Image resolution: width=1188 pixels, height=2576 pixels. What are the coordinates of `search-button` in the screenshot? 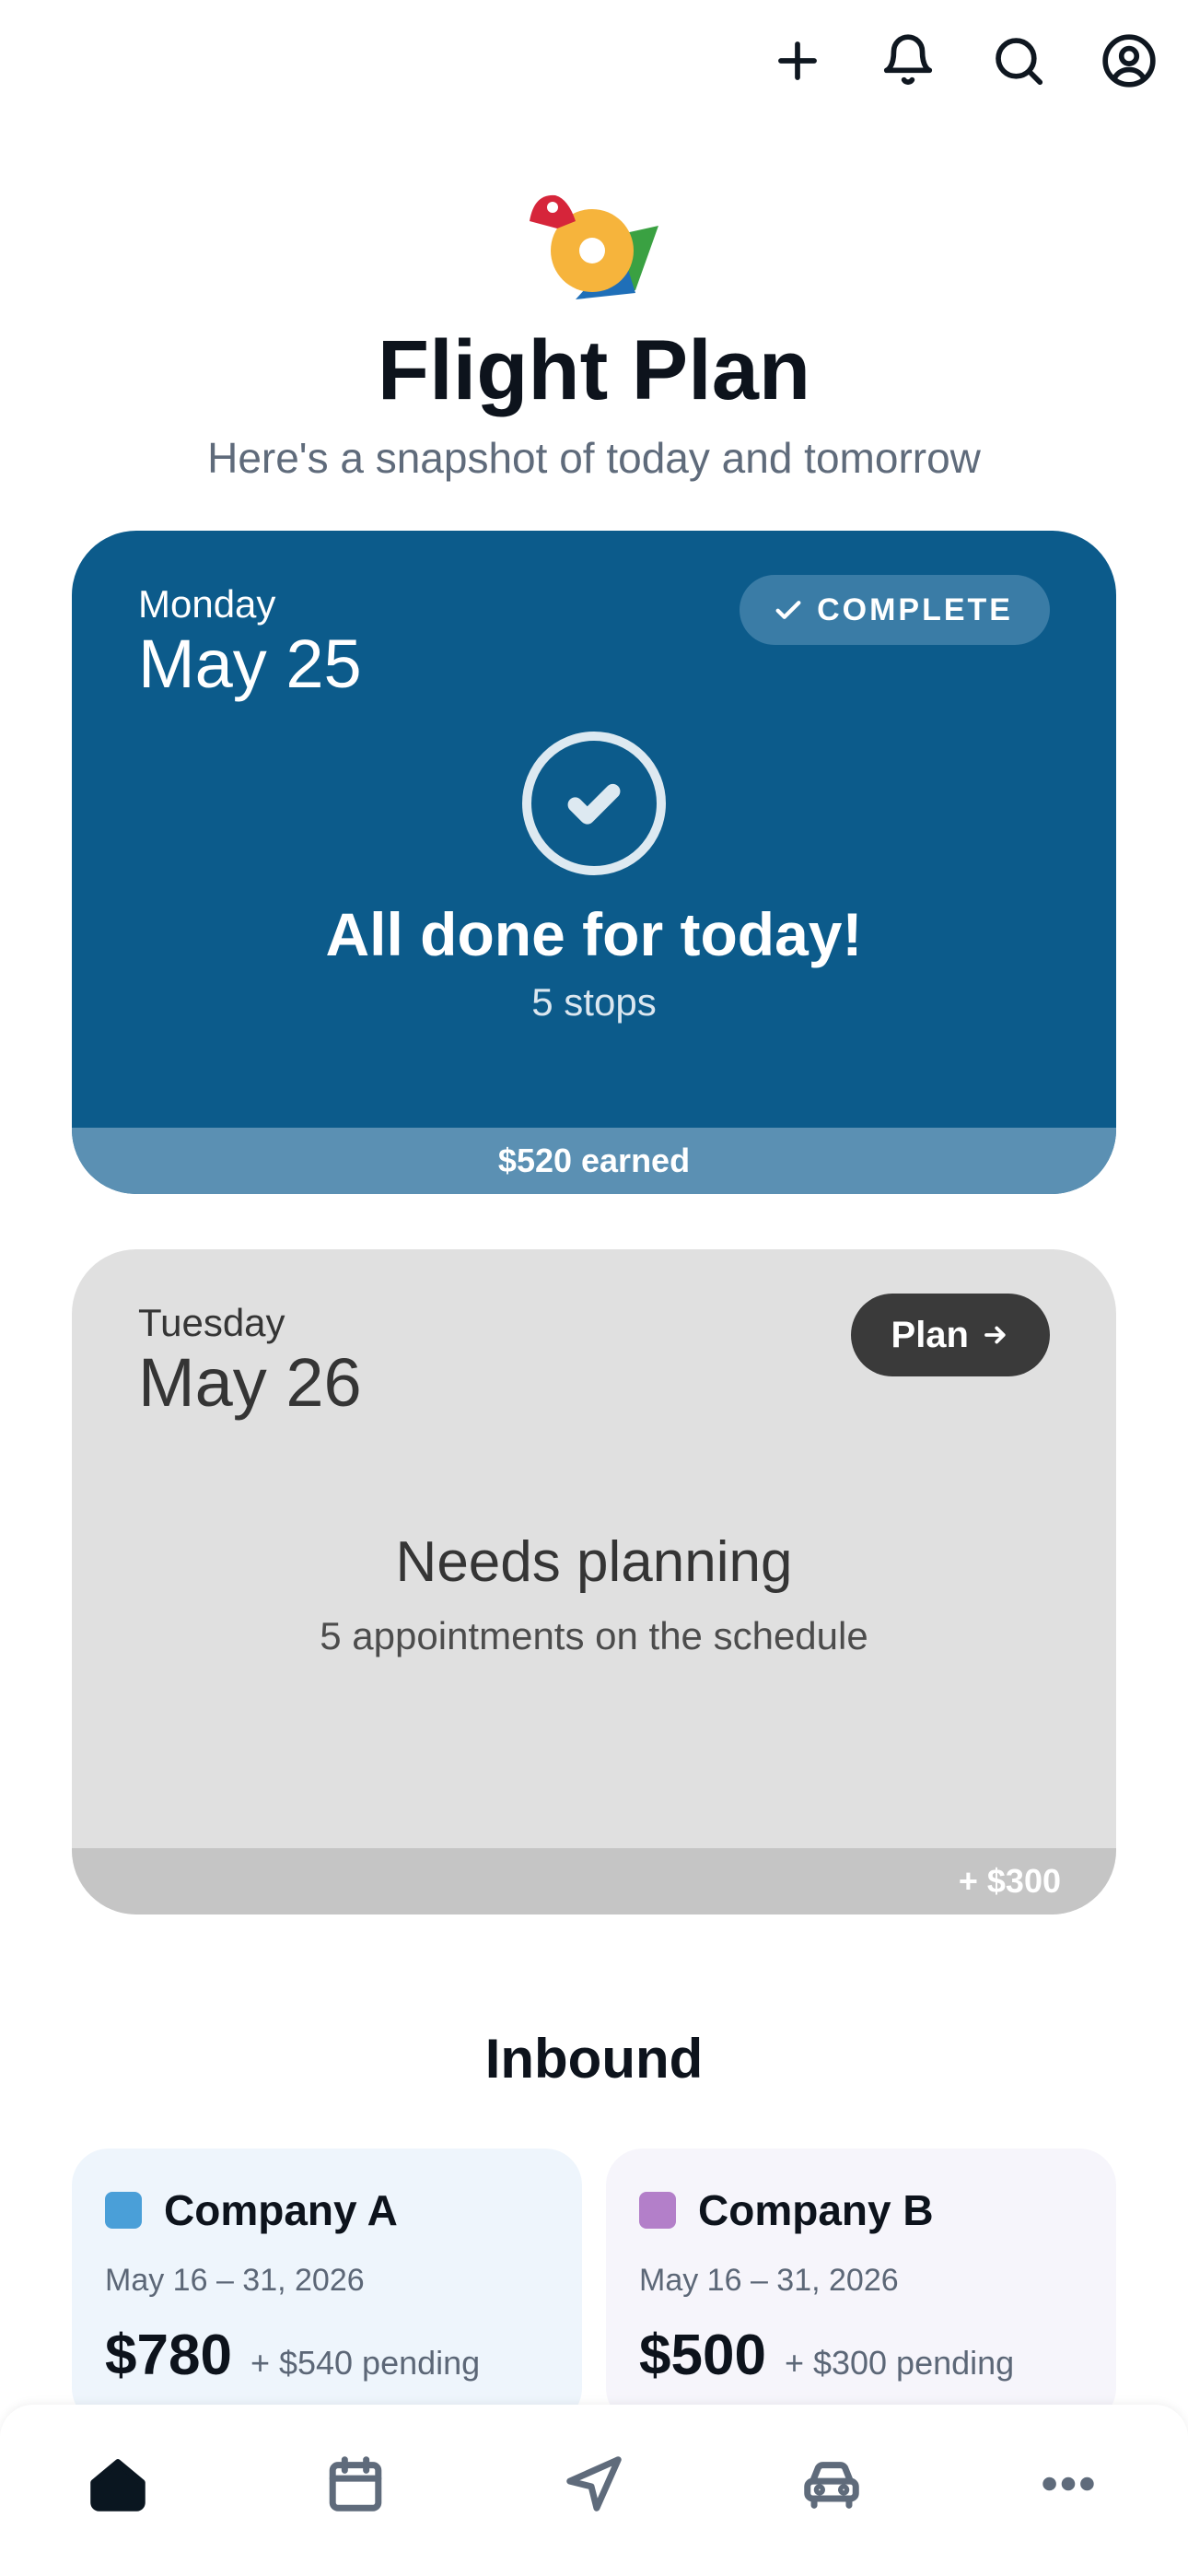 It's located at (1019, 61).